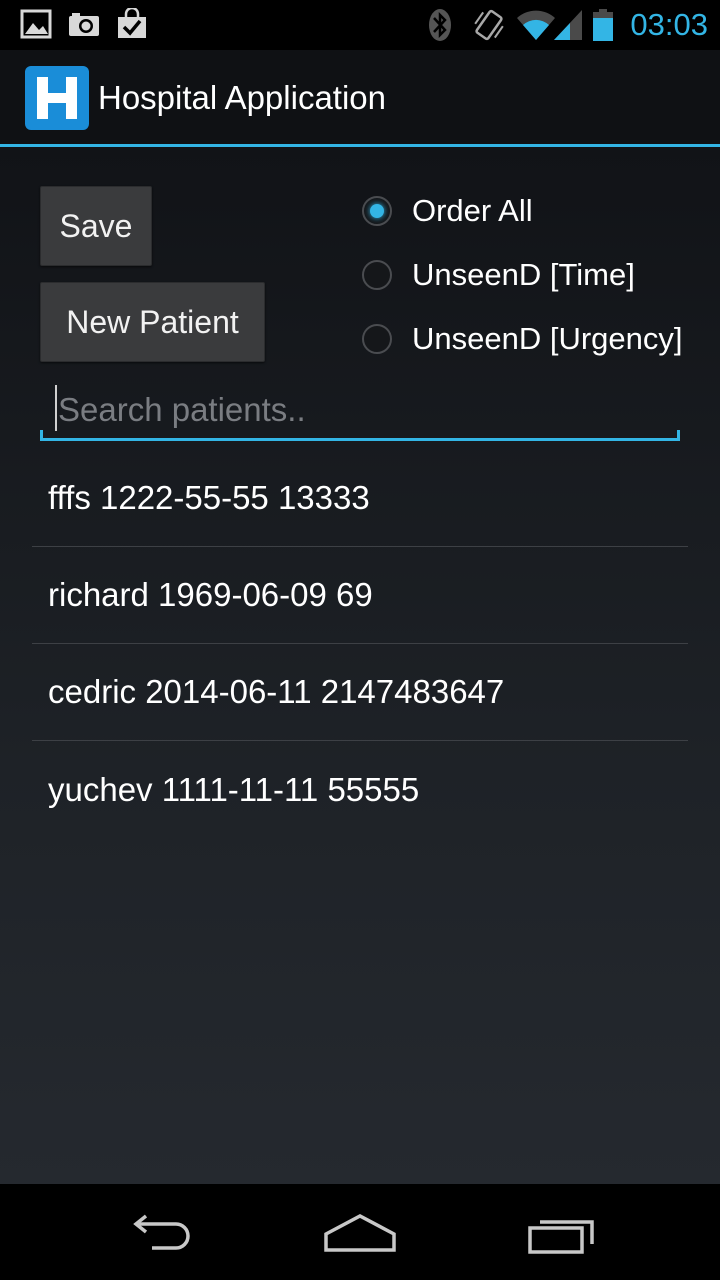  Describe the element at coordinates (360, 1236) in the screenshot. I see `home-icon` at that location.